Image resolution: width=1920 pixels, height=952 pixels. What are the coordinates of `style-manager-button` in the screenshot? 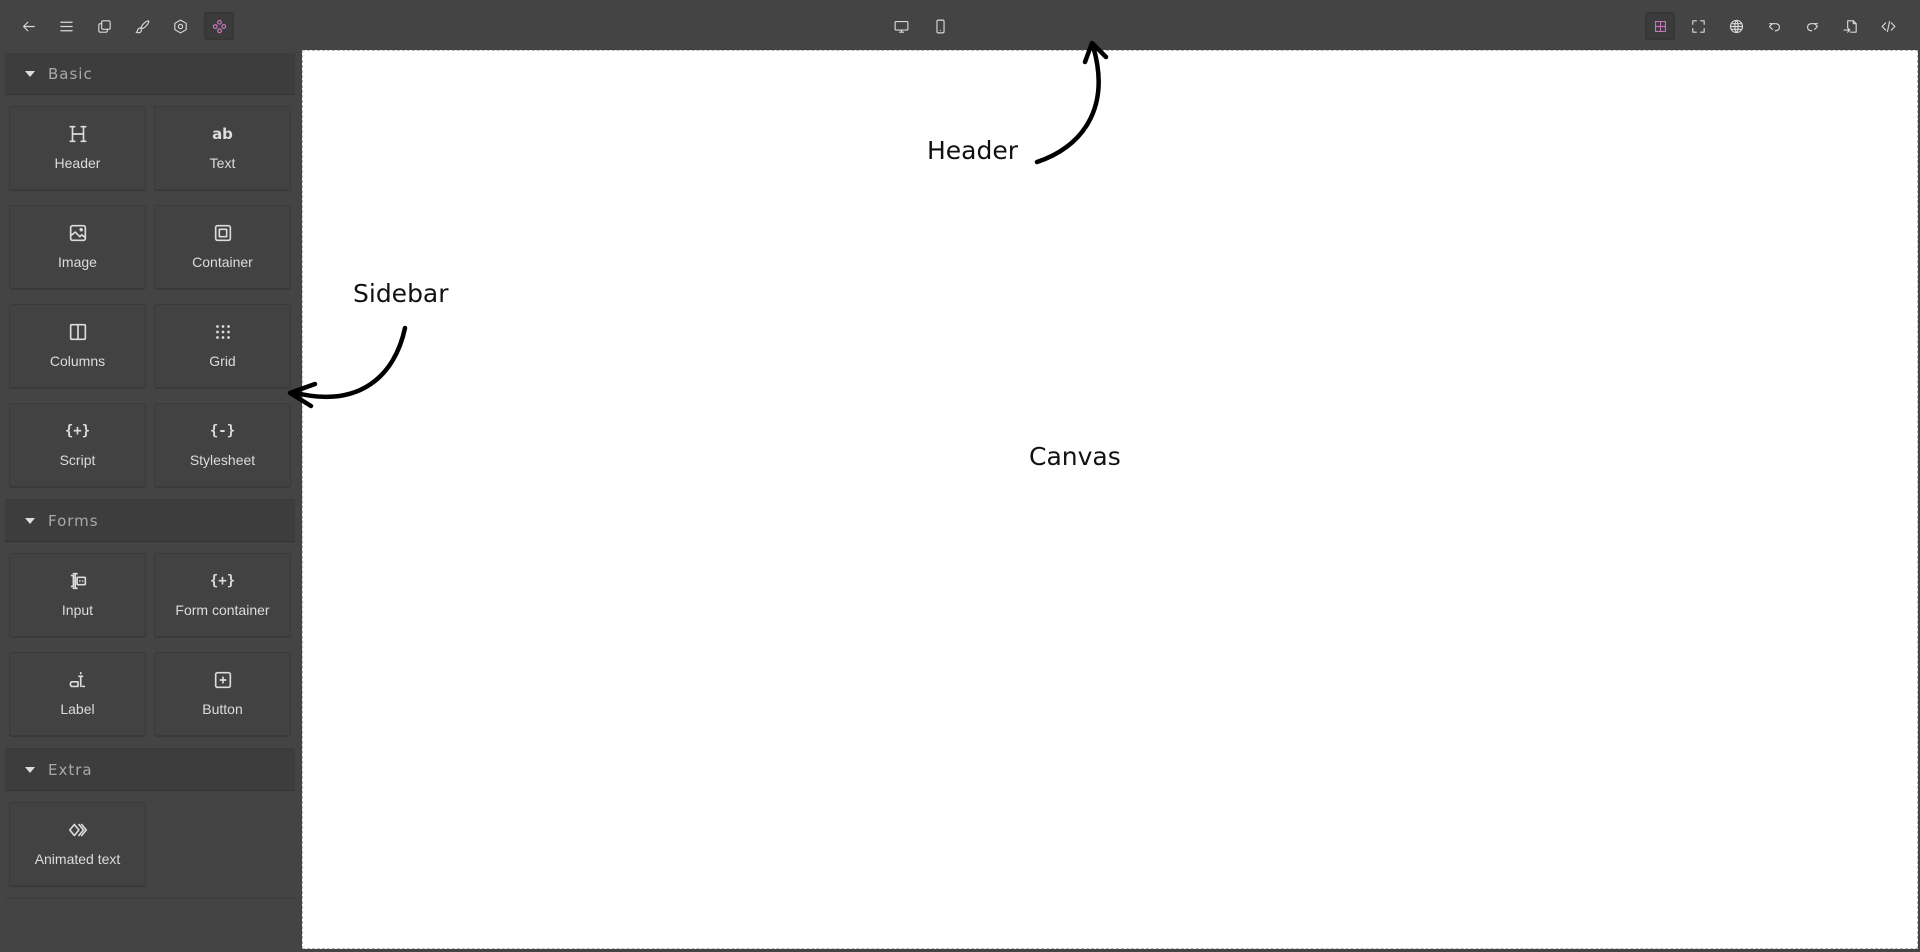 It's located at (142, 26).